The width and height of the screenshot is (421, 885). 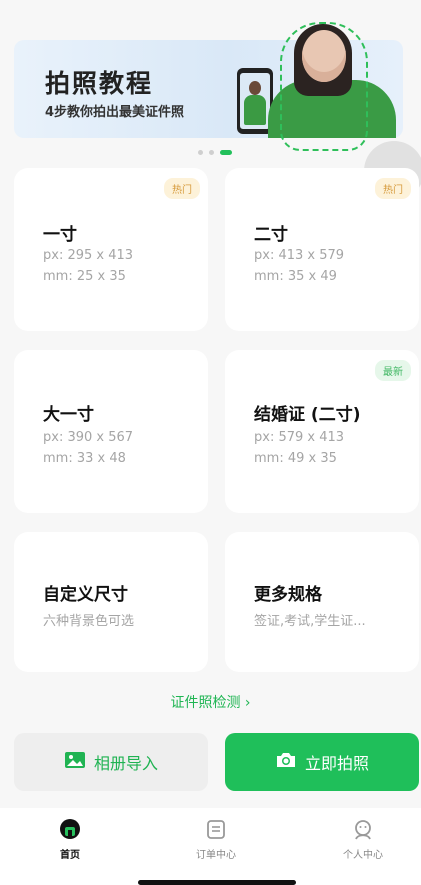 What do you see at coordinates (60, 235) in the screenshot?
I see `card-title: 一寸` at bounding box center [60, 235].